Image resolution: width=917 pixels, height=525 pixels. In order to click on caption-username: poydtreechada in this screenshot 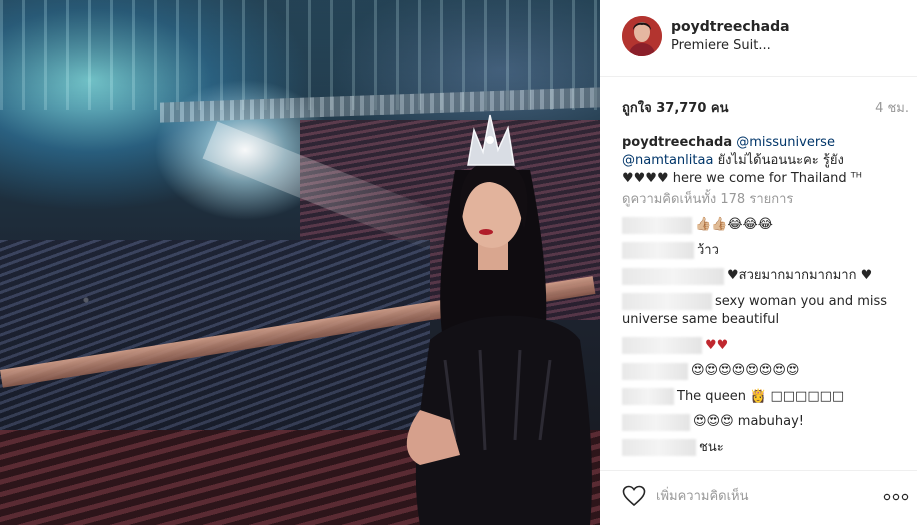, I will do `click(677, 142)`.